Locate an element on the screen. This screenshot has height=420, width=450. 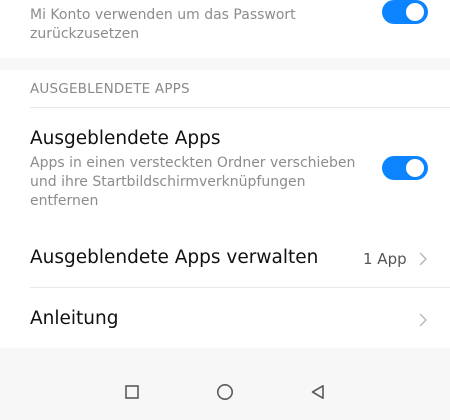
reset-password-subtitle-line2: zurückzusetzen is located at coordinates (85, 34).